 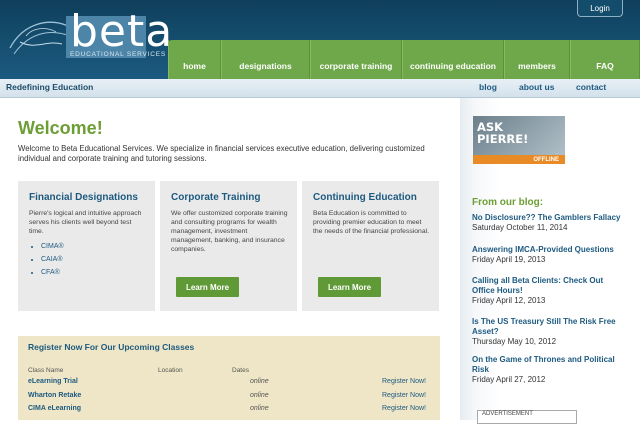 I want to click on logo-subtitle: EDUCATIONAL SERVICES, so click(x=118, y=54).